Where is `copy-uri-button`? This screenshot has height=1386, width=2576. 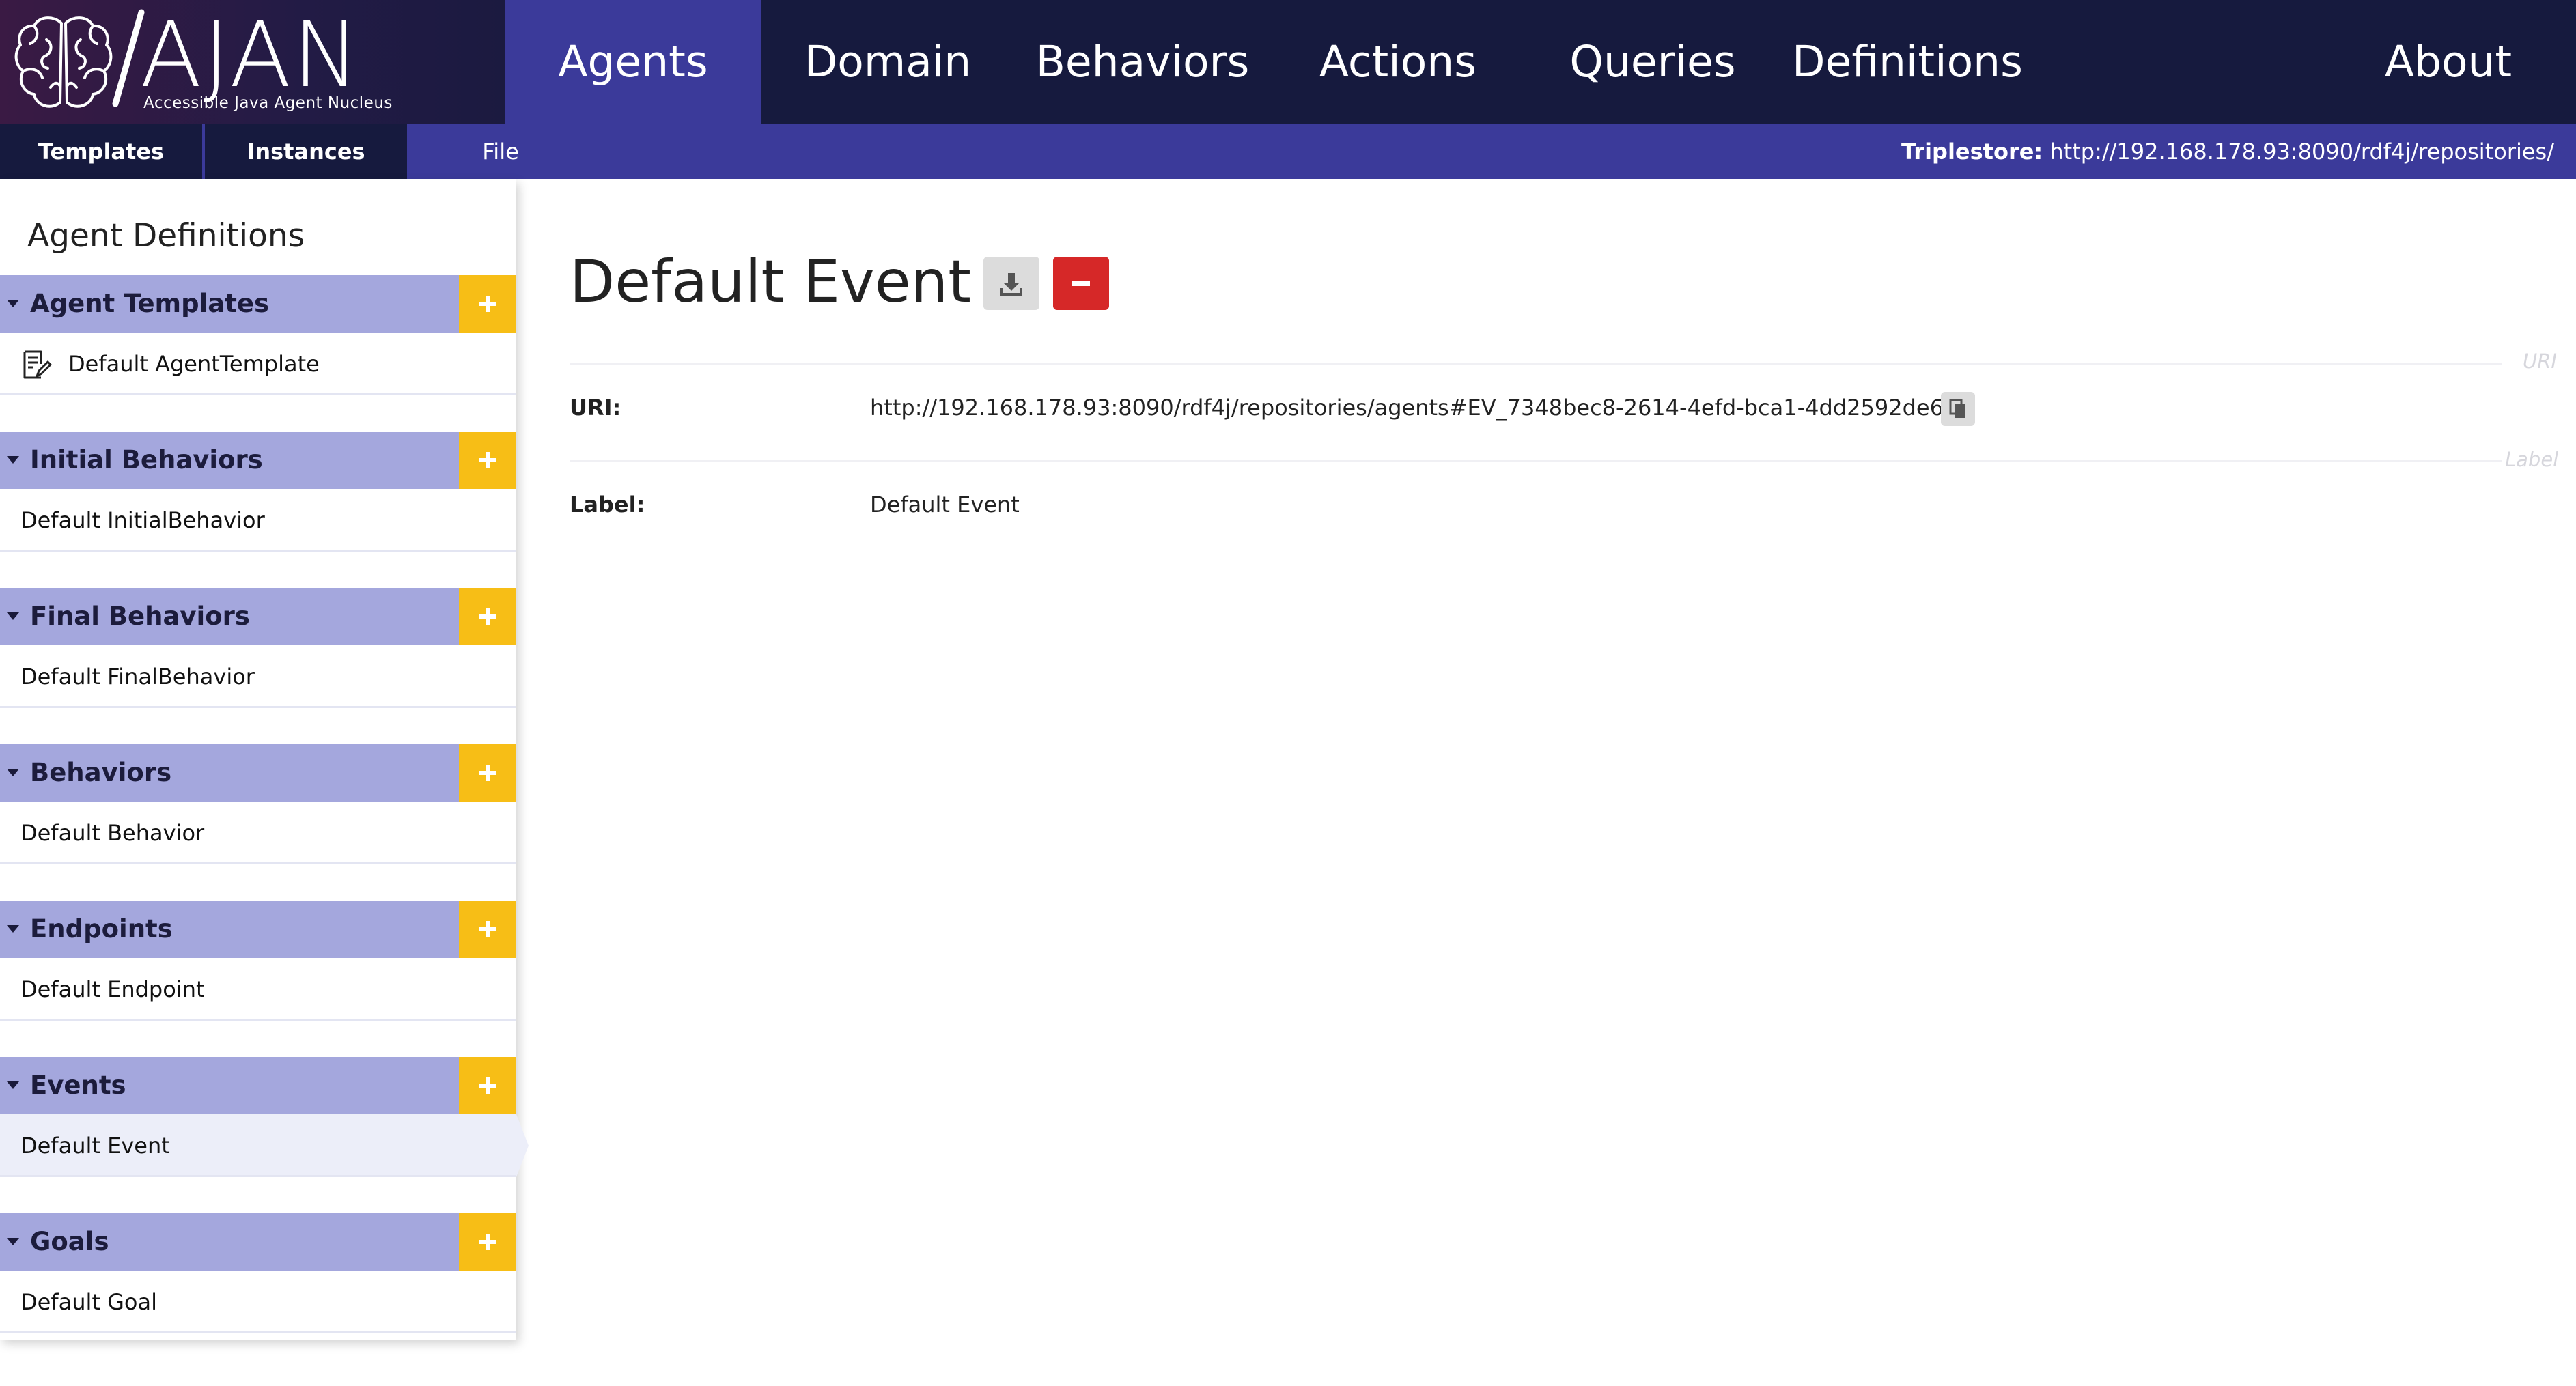 copy-uri-button is located at coordinates (1958, 409).